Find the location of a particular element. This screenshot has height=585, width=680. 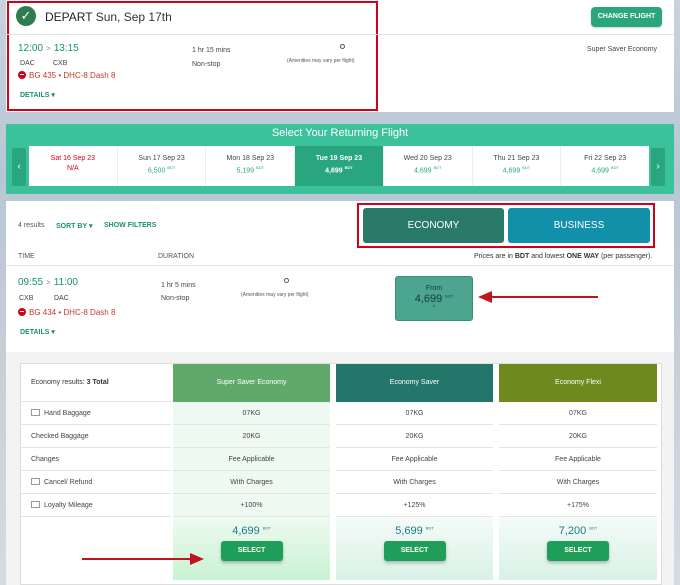

tab-business: BUSINESS is located at coordinates (579, 225).